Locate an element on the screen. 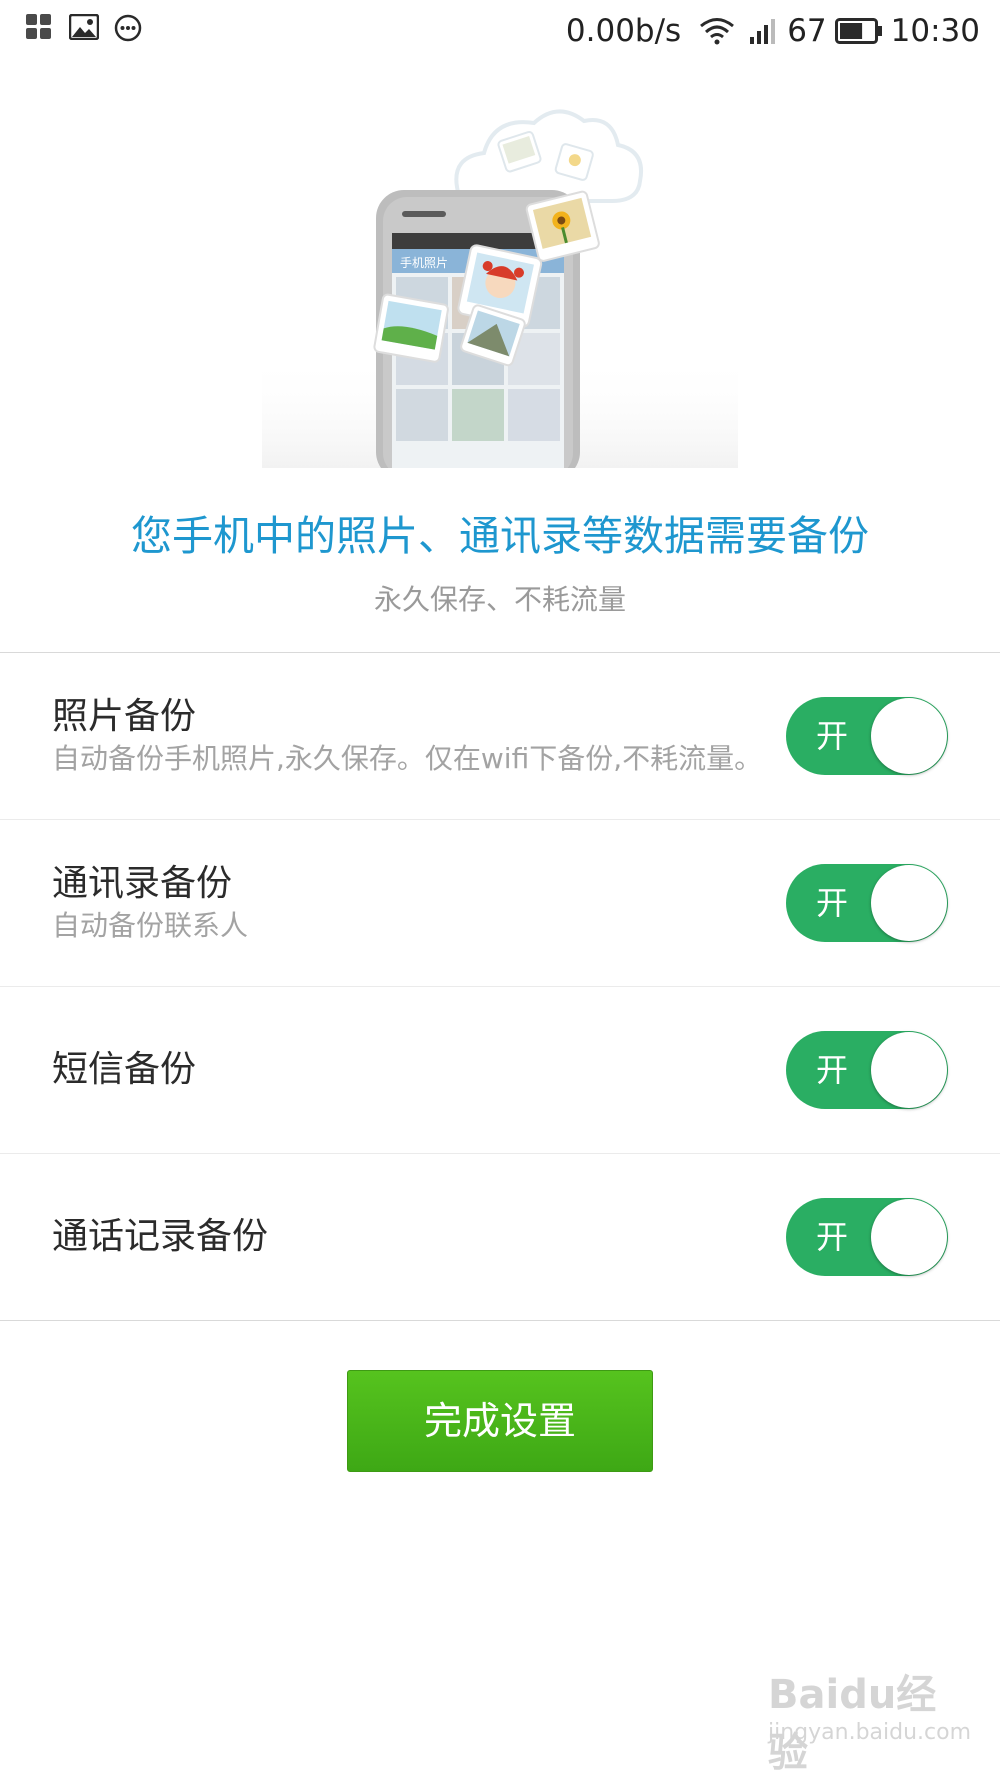 The height and width of the screenshot is (1778, 1000). backup-illustration: 手机照片 is located at coordinates (500, 292).